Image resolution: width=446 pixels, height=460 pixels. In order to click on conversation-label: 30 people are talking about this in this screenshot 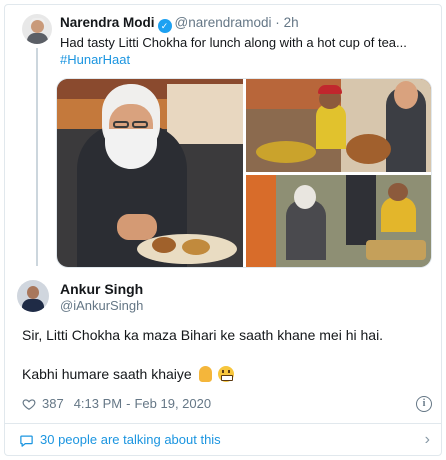, I will do `click(130, 439)`.